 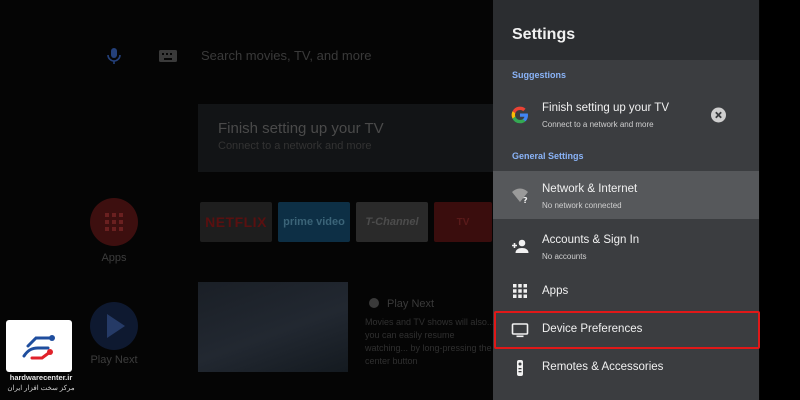 What do you see at coordinates (603, 367) in the screenshot?
I see `settings-item-title: Remotes & Accessories` at bounding box center [603, 367].